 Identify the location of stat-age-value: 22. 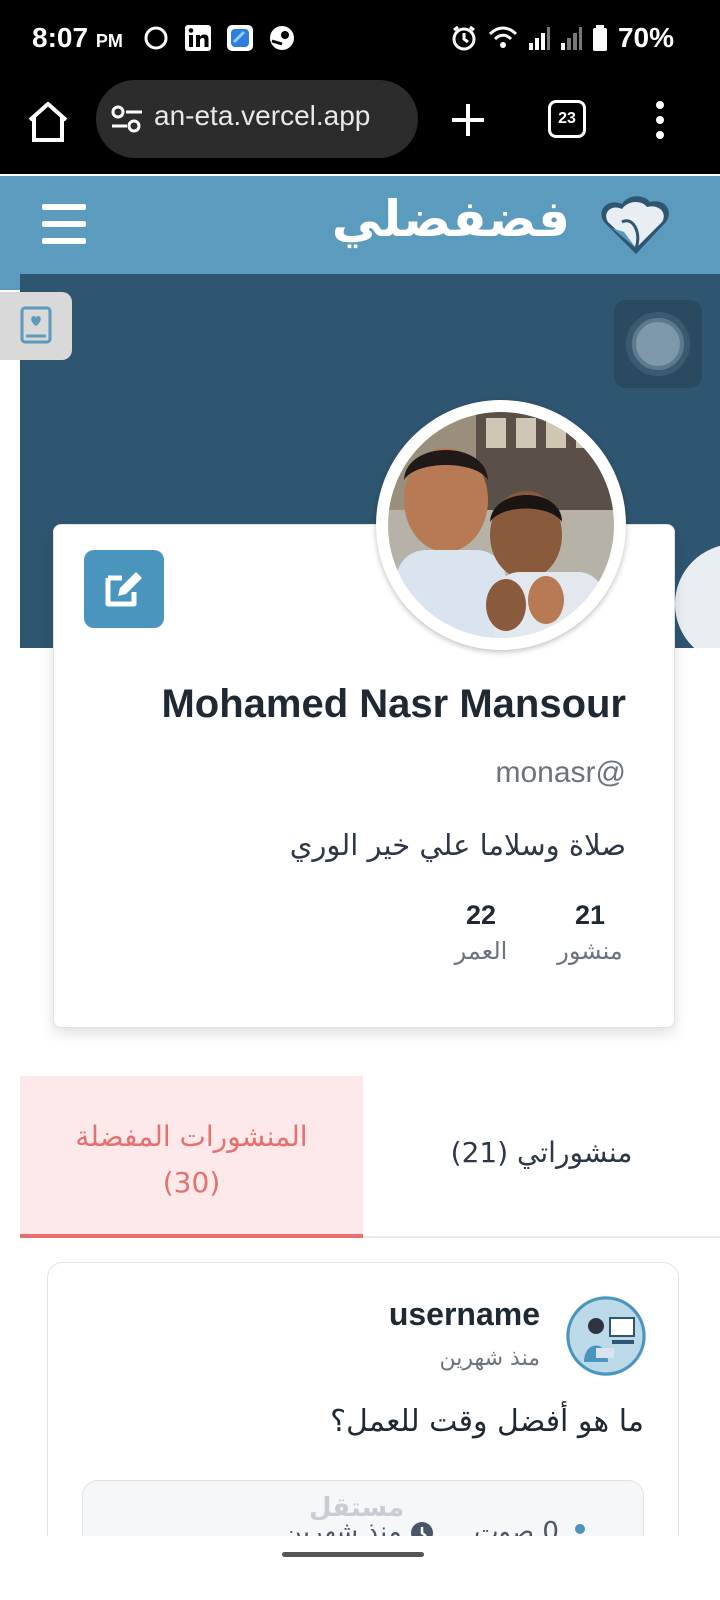
(481, 915).